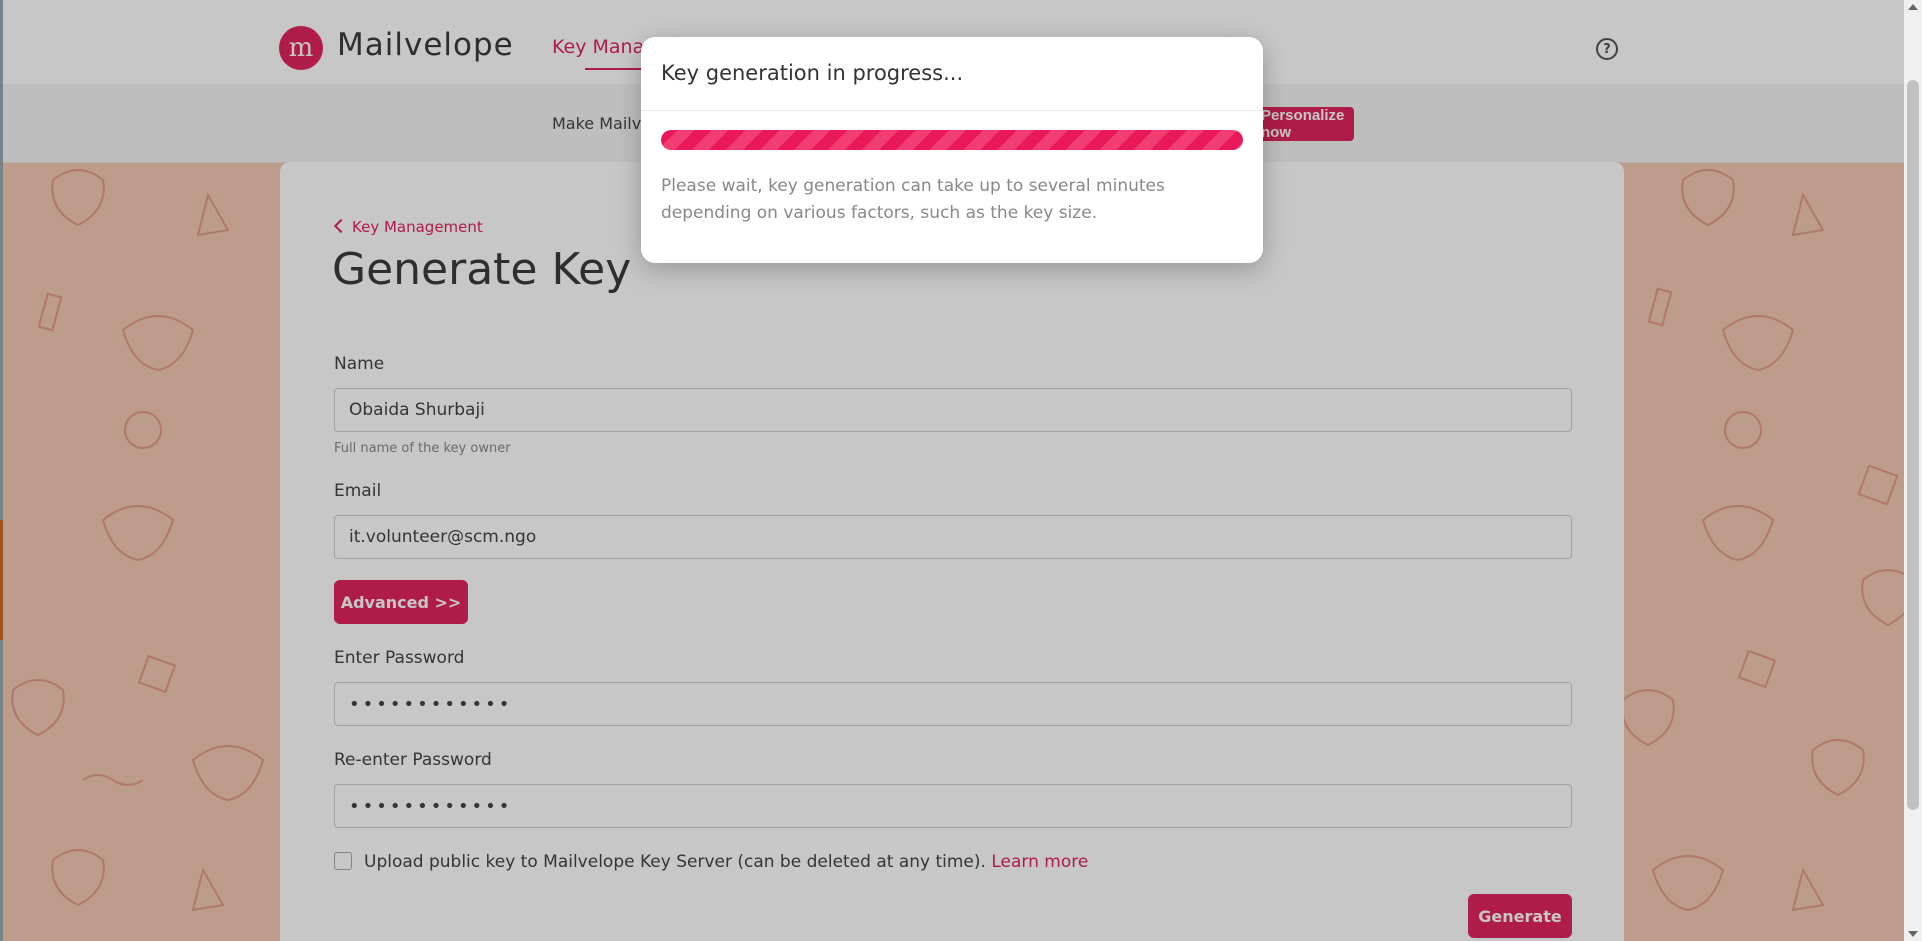 This screenshot has height=941, width=1922. I want to click on key-generation-progress-bar, so click(952, 140).